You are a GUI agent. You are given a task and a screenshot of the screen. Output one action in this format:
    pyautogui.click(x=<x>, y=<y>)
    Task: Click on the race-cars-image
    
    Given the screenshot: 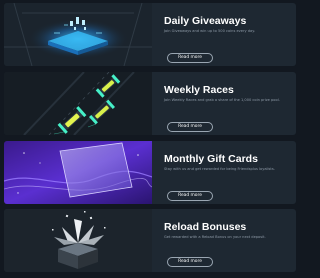 What is the action you would take?
    pyautogui.click(x=78, y=103)
    